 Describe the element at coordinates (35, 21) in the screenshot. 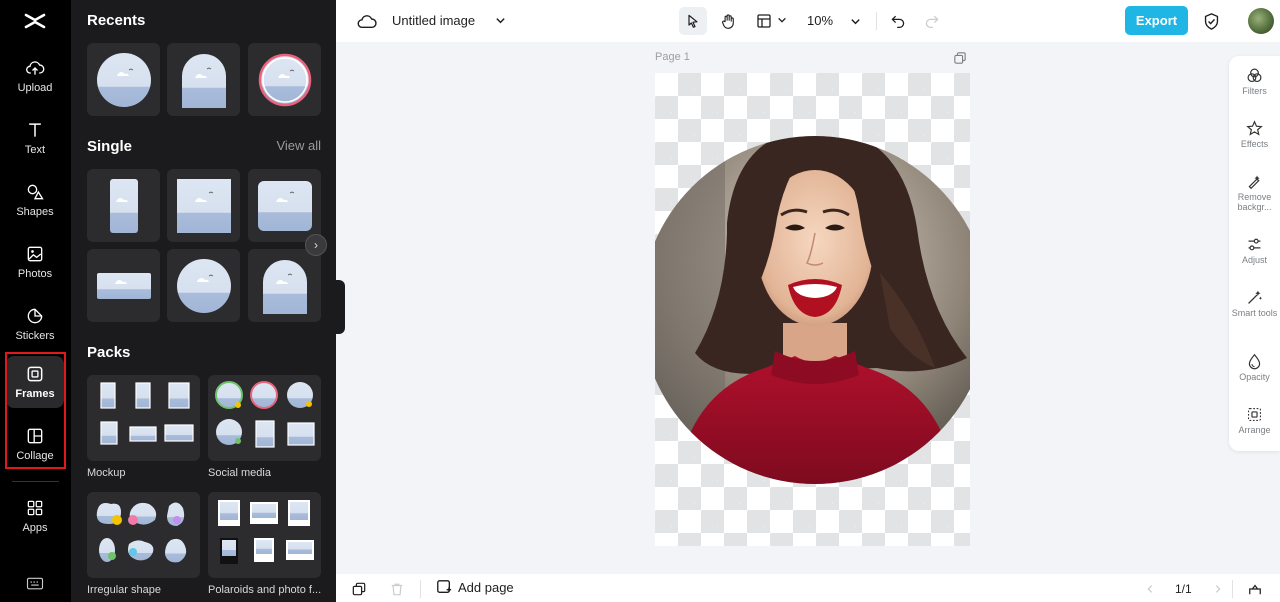

I see `capcut-logo-icon` at that location.